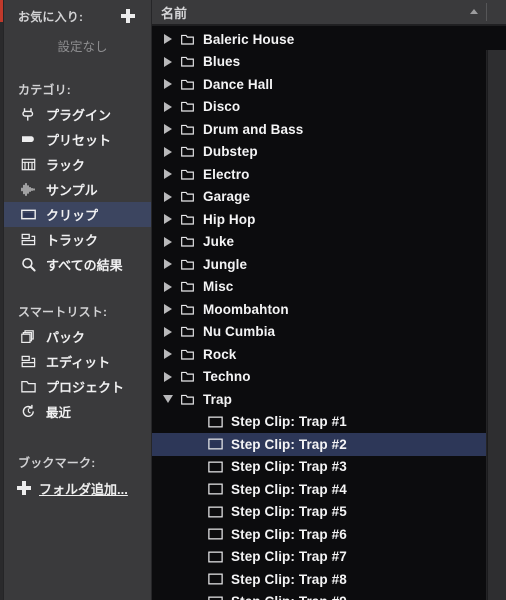 This screenshot has width=506, height=600. Describe the element at coordinates (28, 361) in the screenshot. I see `track-icon` at that location.